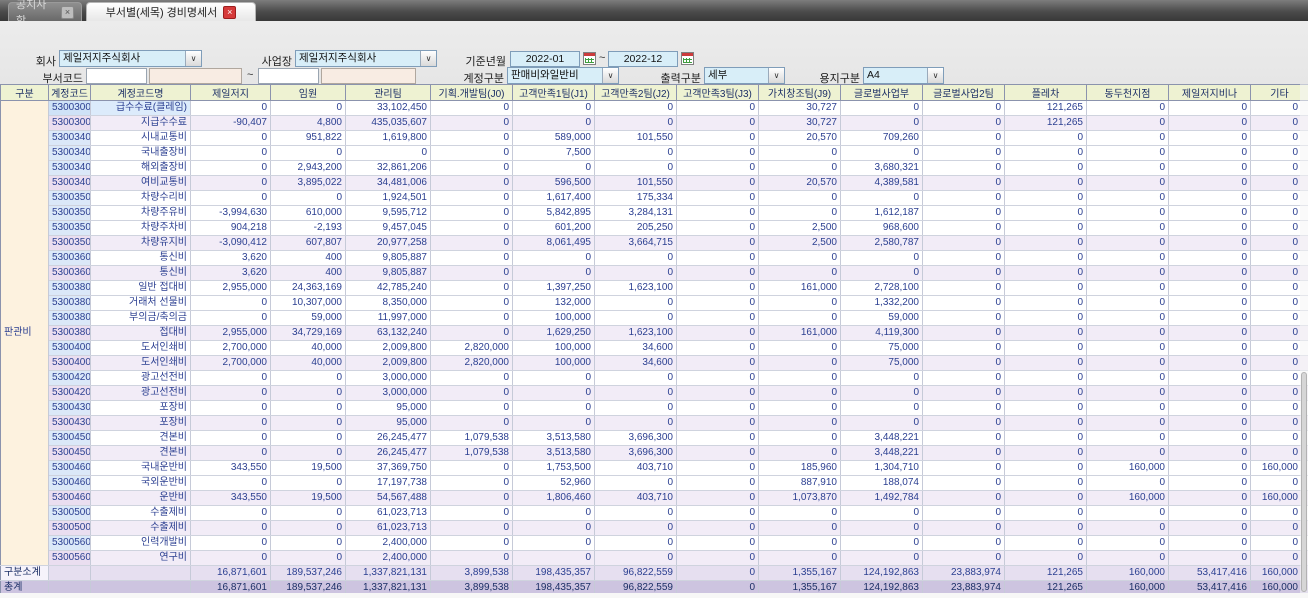 This screenshot has height=598, width=1308. What do you see at coordinates (553, 453) in the screenshot?
I see `amount-cell: 3,513,580` at bounding box center [553, 453].